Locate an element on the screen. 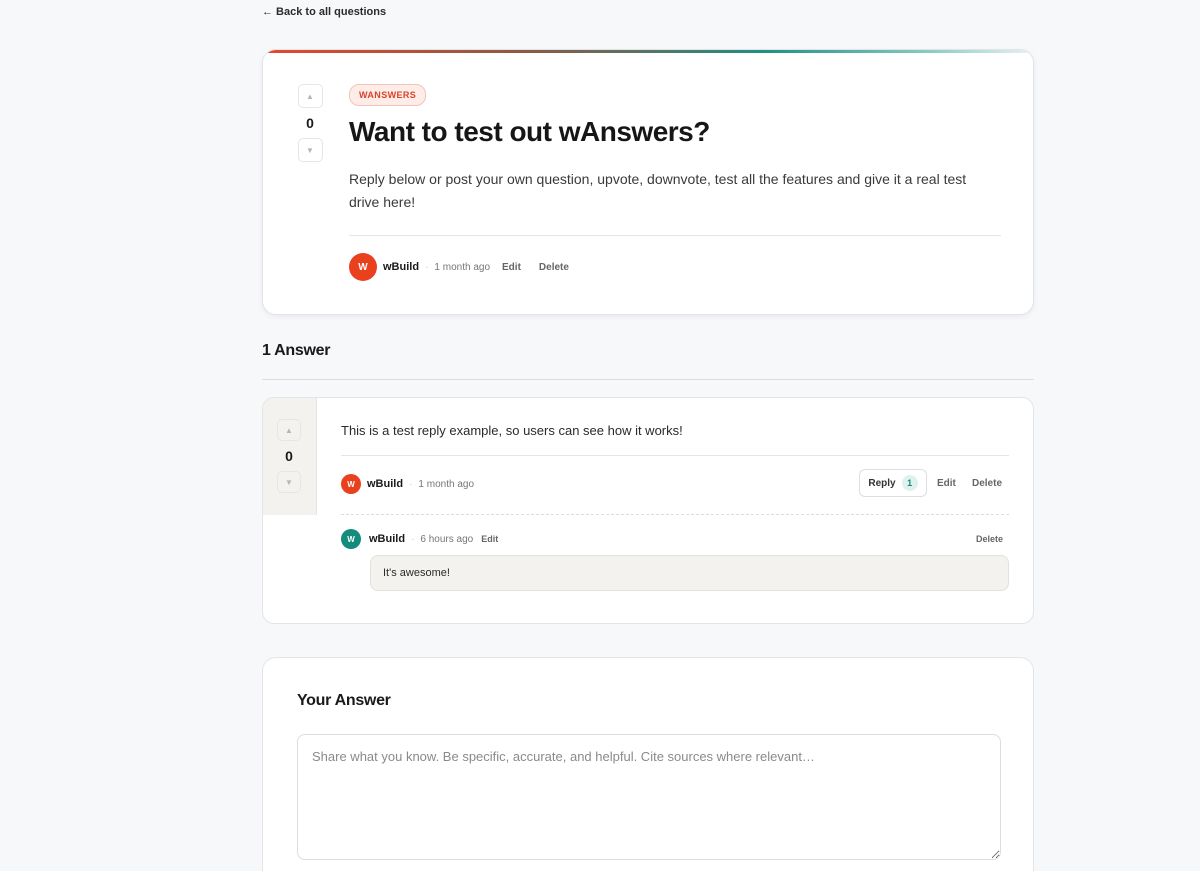 Image resolution: width=1200 pixels, height=871 pixels. reply-button: Reply 1 is located at coordinates (893, 483).